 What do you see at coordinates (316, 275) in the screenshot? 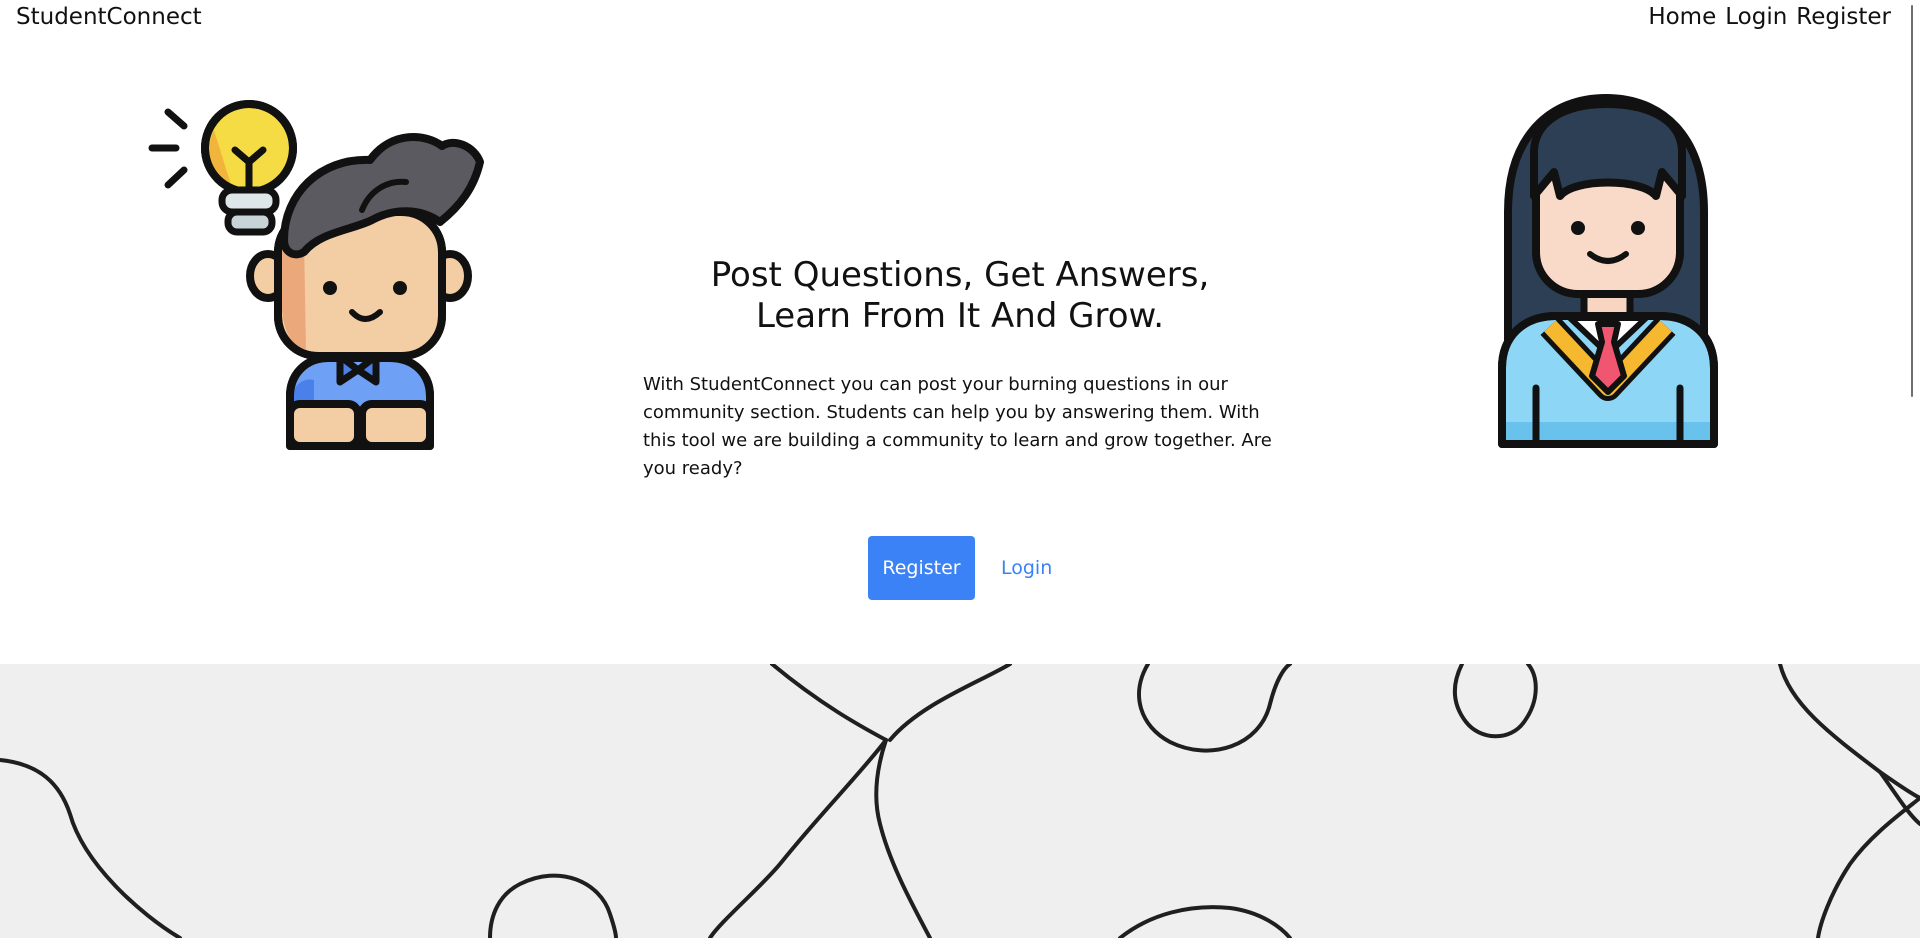
I see `student-with-lightbulb-icon` at bounding box center [316, 275].